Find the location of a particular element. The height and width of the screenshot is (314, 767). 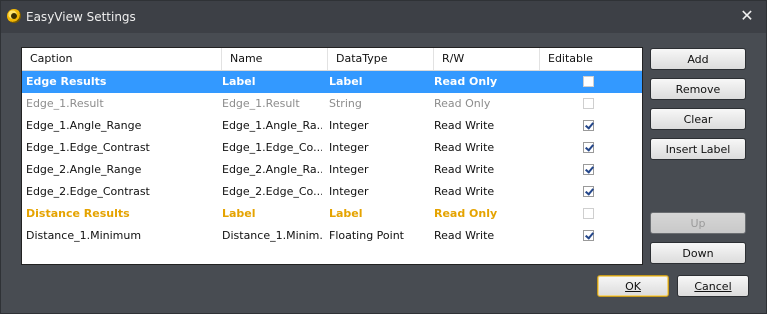

ok-label: OK is located at coordinates (633, 286).